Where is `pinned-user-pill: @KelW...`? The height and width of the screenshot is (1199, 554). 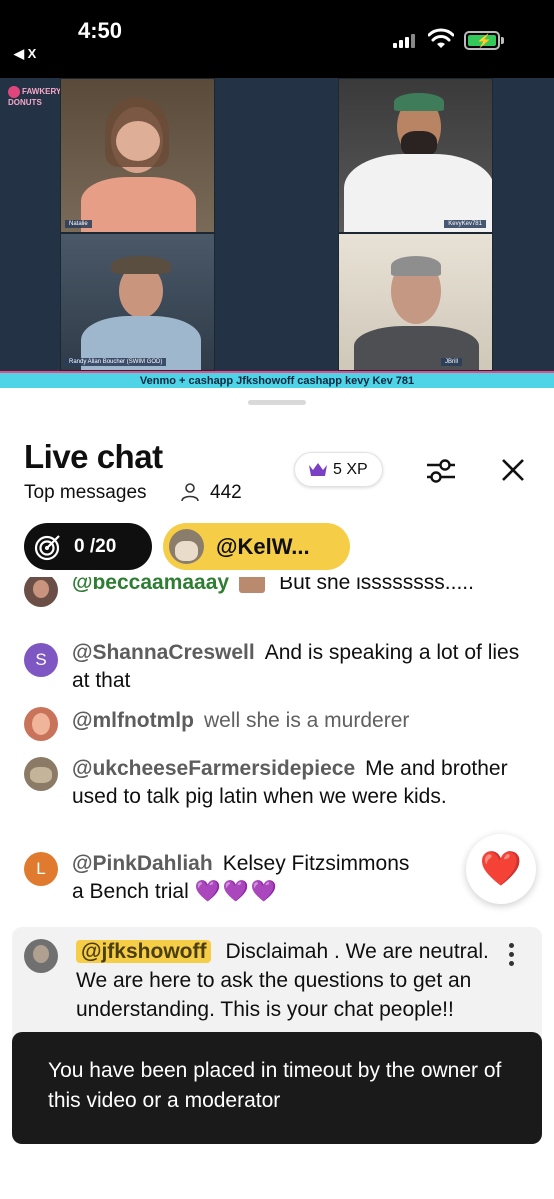
pinned-user-pill: @KelW... is located at coordinates (256, 546).